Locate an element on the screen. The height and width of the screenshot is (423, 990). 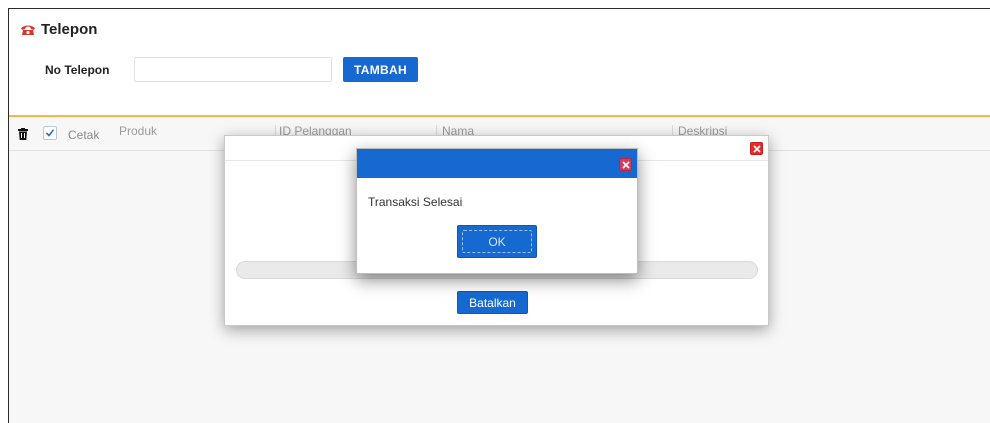
progress-dialog-close-icon is located at coordinates (756, 148).